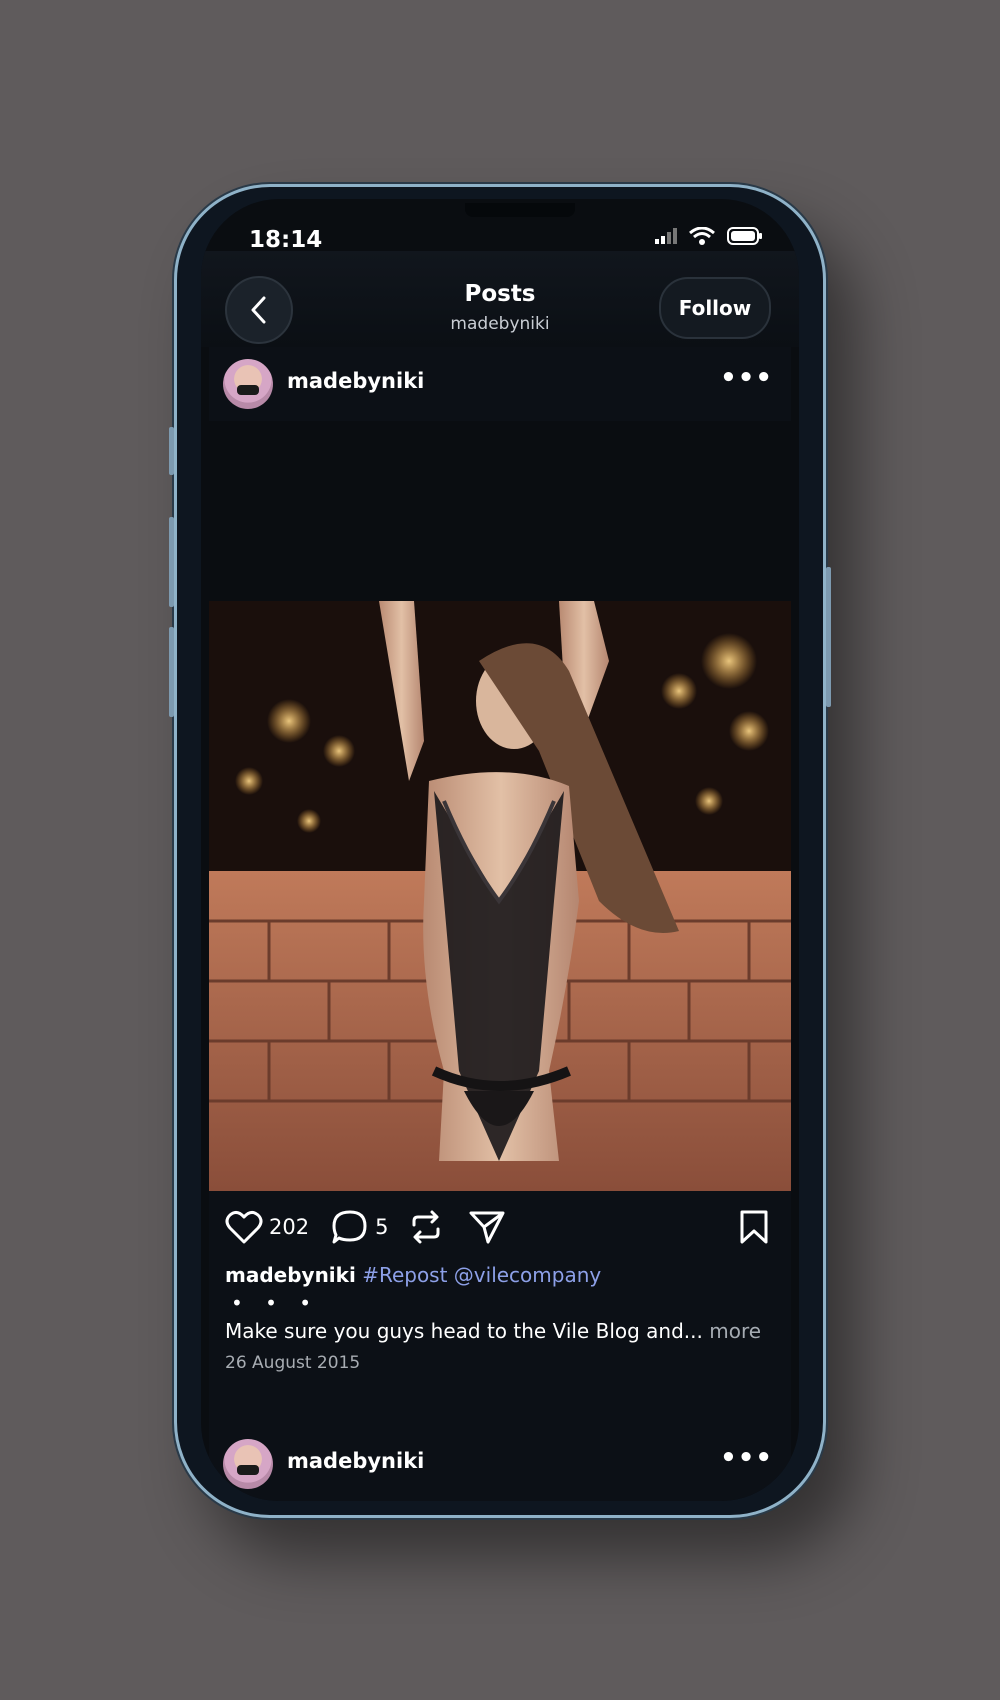 Image resolution: width=1000 pixels, height=1700 pixels. I want to click on page-header: Posts madebyniki Follow, so click(500, 299).